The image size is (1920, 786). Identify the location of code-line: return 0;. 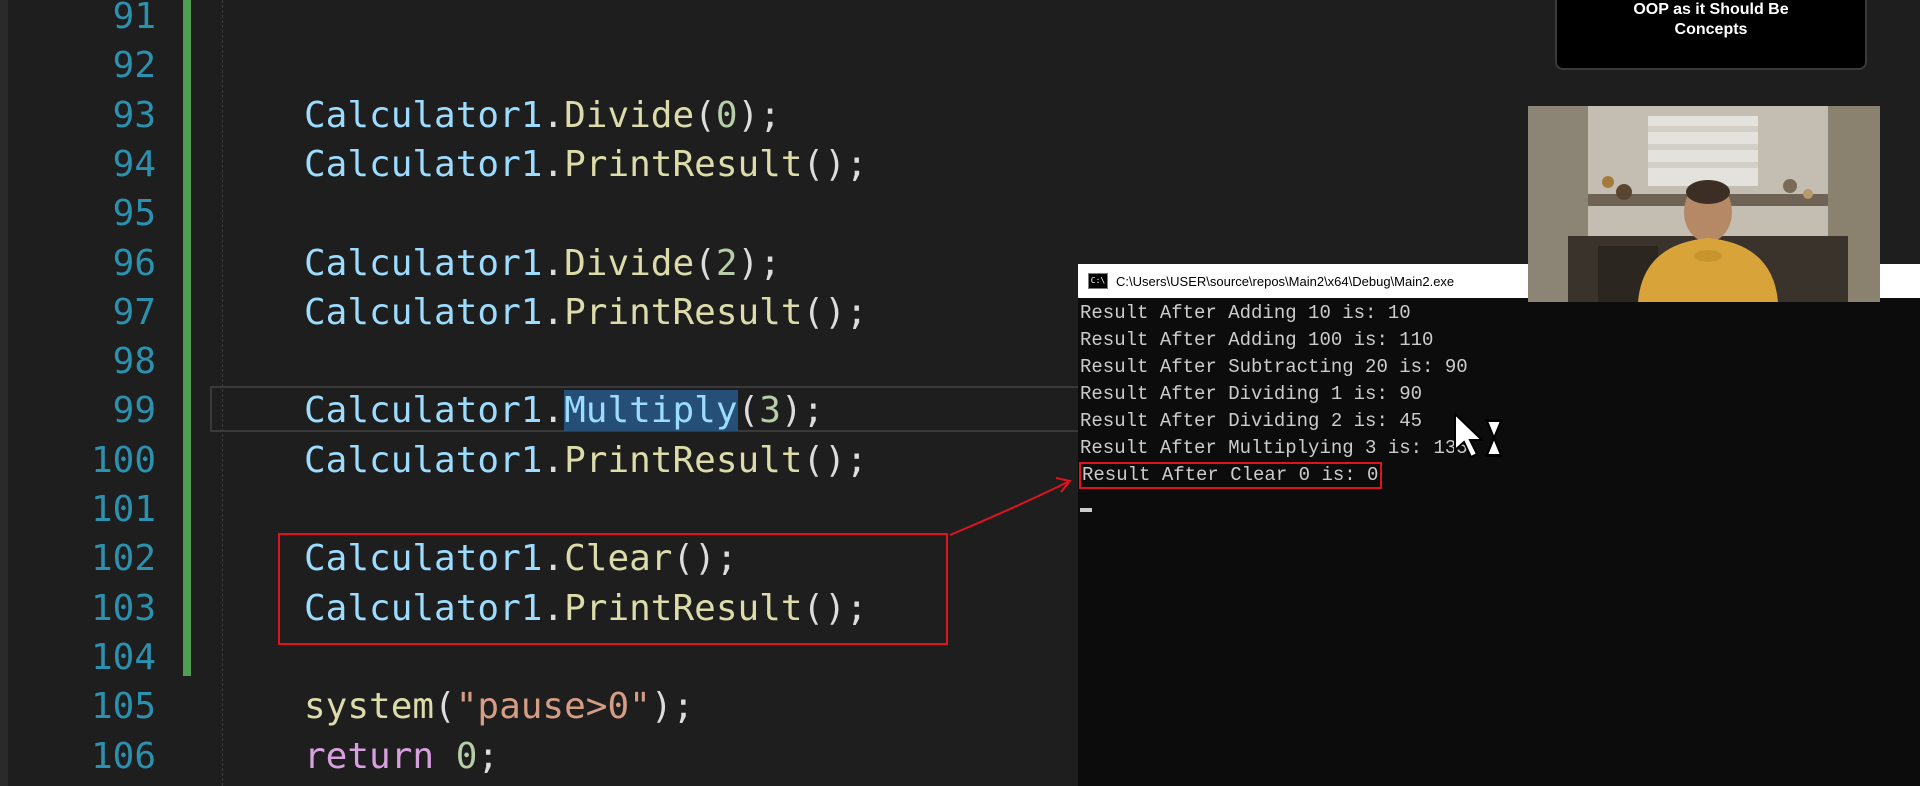
(401, 756).